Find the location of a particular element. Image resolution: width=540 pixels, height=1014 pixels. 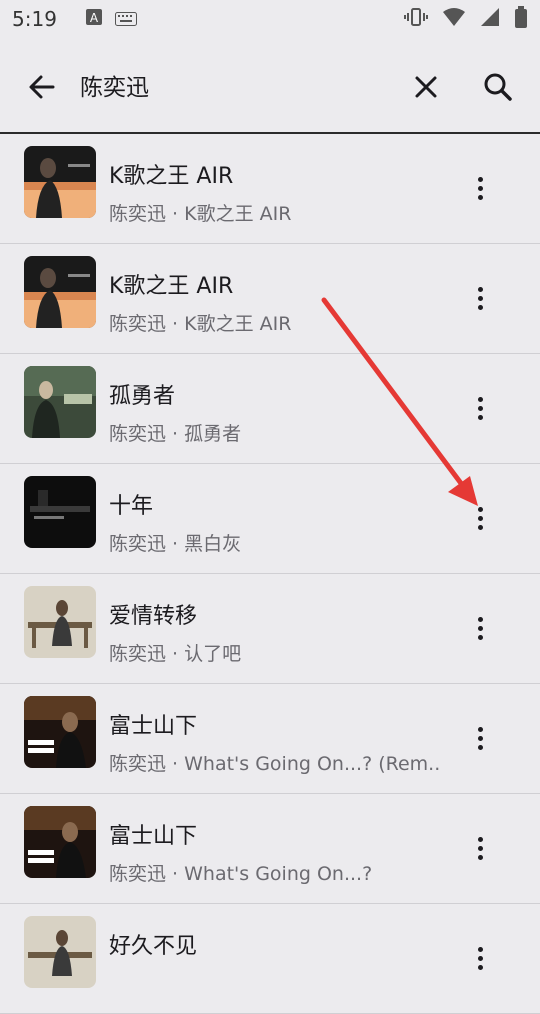

keyboard-icon is located at coordinates (125, 19).